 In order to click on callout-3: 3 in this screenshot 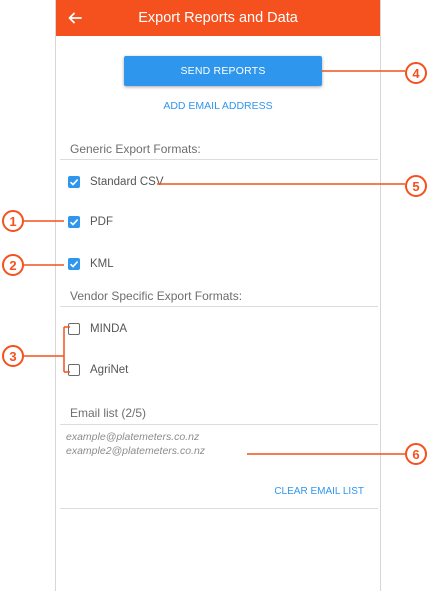, I will do `click(13, 356)`.